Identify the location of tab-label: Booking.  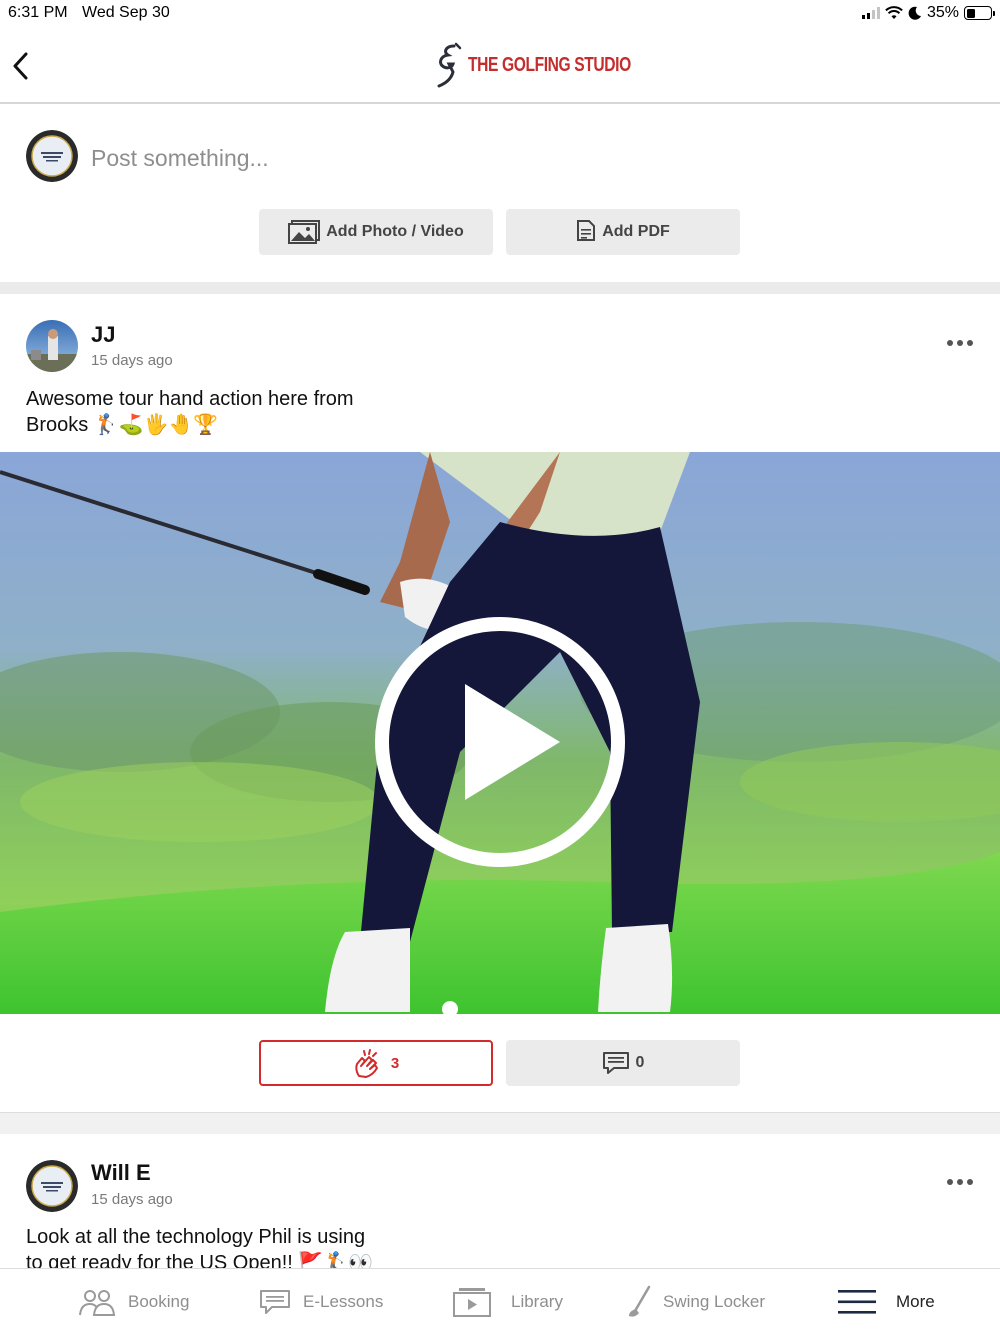
(159, 1301).